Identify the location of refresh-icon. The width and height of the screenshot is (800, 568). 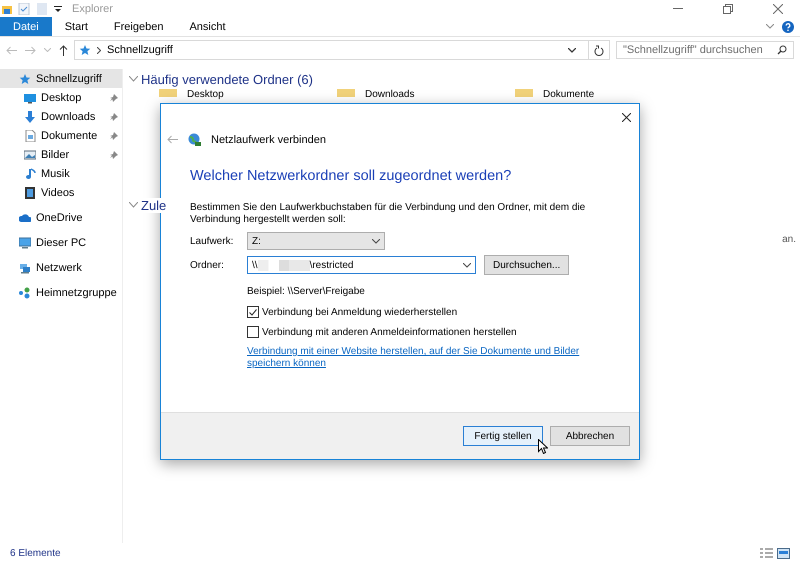
(599, 50).